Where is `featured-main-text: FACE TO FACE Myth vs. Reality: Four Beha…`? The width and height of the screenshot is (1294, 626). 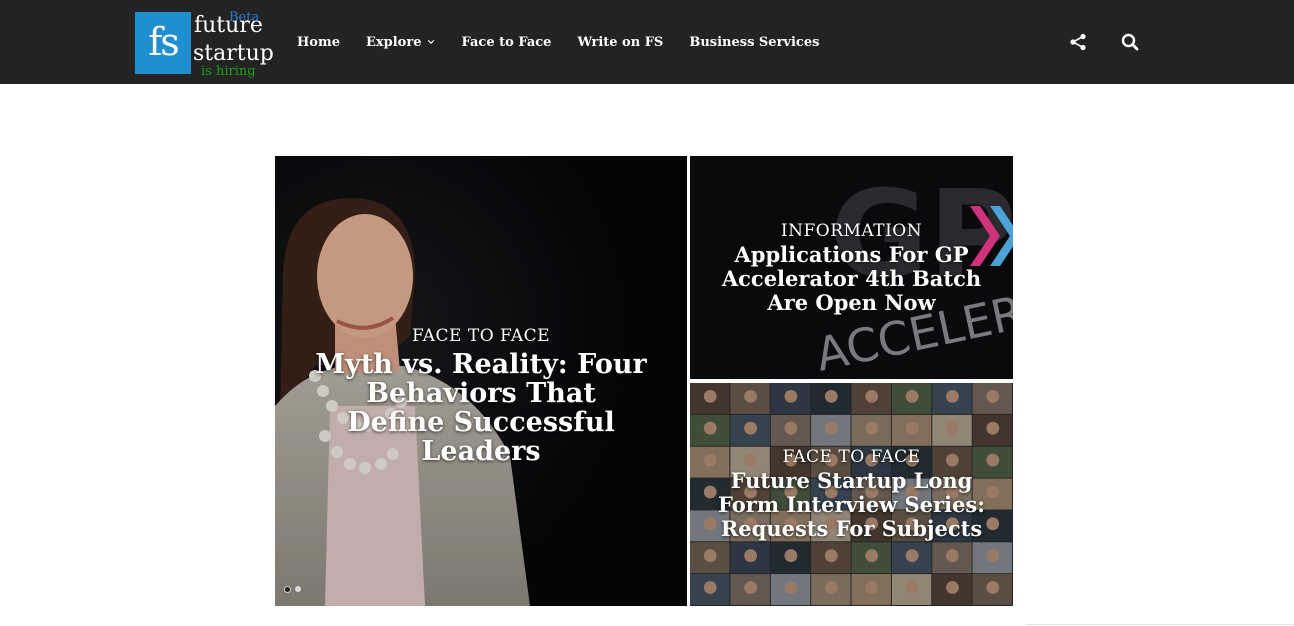
featured-main-text: FACE TO FACE Myth vs. Reality: Four Beha… is located at coordinates (481, 396).